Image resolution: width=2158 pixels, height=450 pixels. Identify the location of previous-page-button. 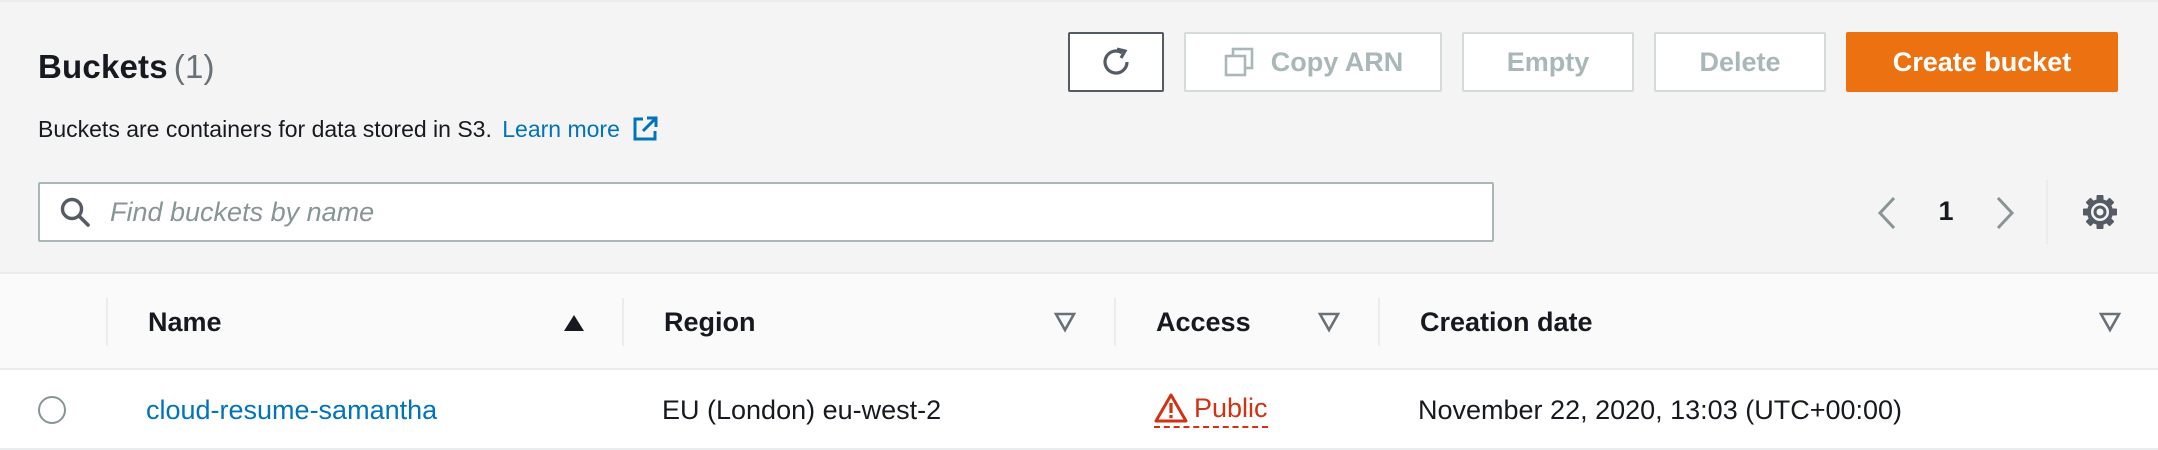
(1887, 213).